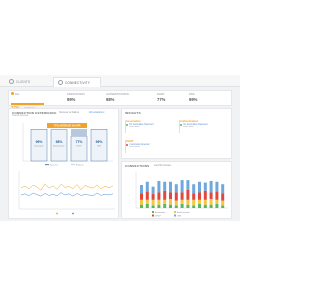 This screenshot has width=320, height=300. Describe the element at coordinates (192, 94) in the screenshot. I see `kpi-label: DNS` at that location.